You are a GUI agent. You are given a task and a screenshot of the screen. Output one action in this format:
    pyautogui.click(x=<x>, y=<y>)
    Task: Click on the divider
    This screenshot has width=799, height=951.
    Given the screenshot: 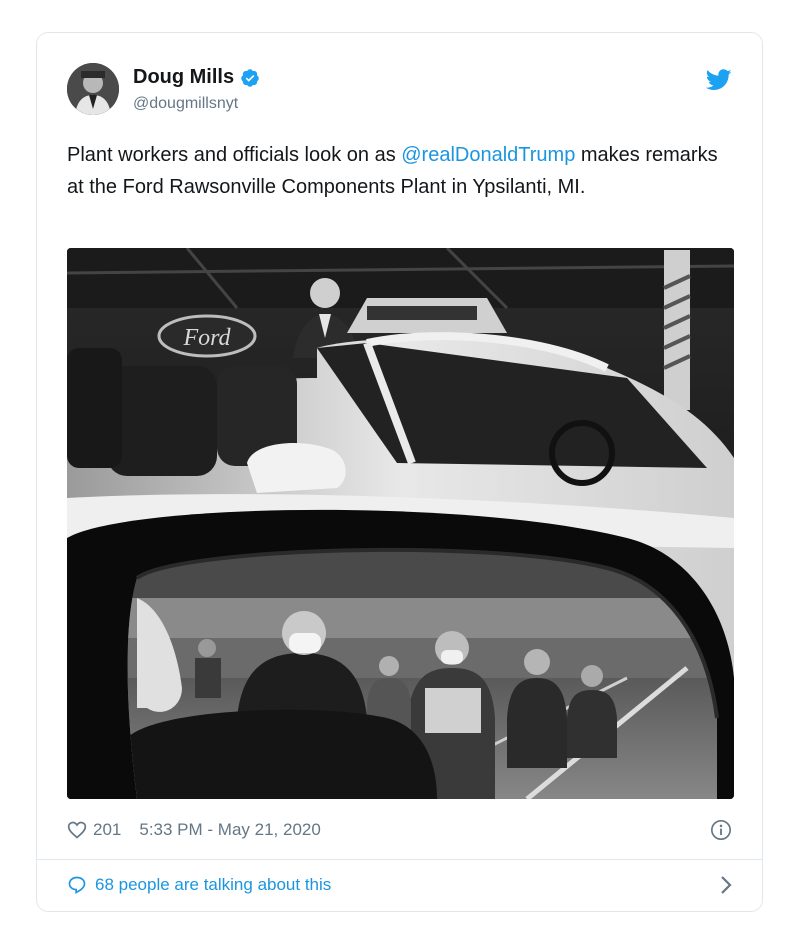 What is the action you would take?
    pyautogui.click(x=399, y=859)
    